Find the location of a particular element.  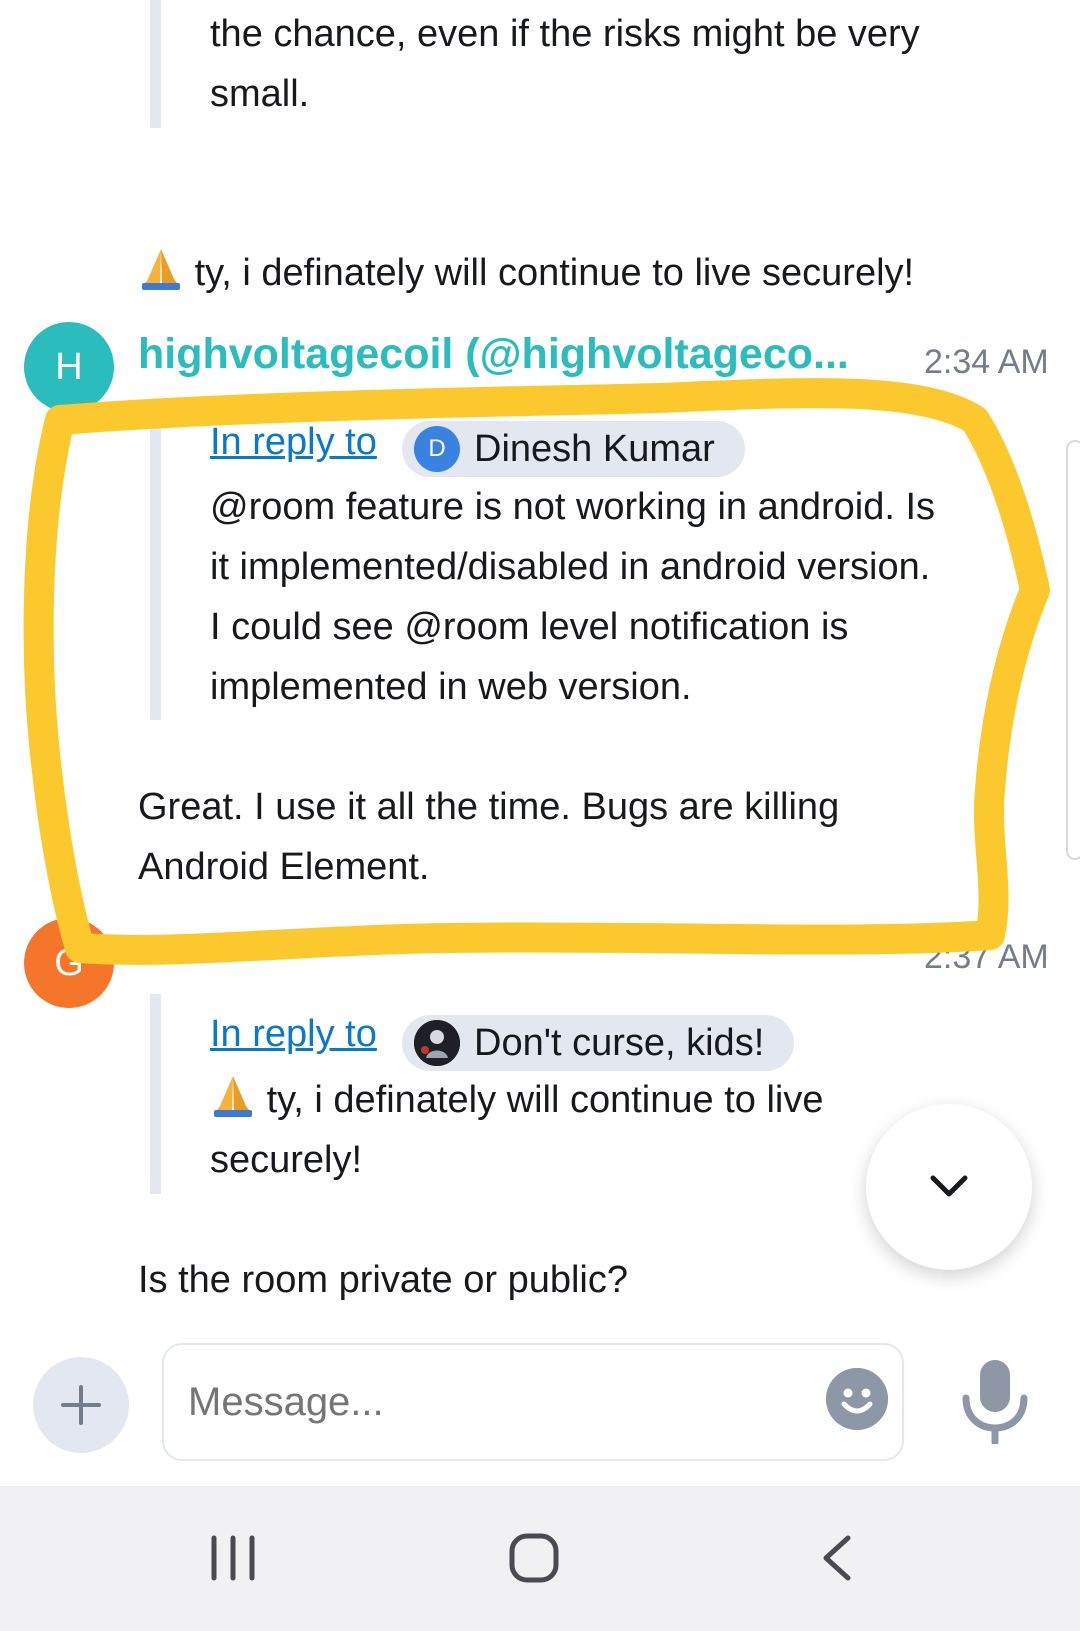

composer is located at coordinates (540, 1407).